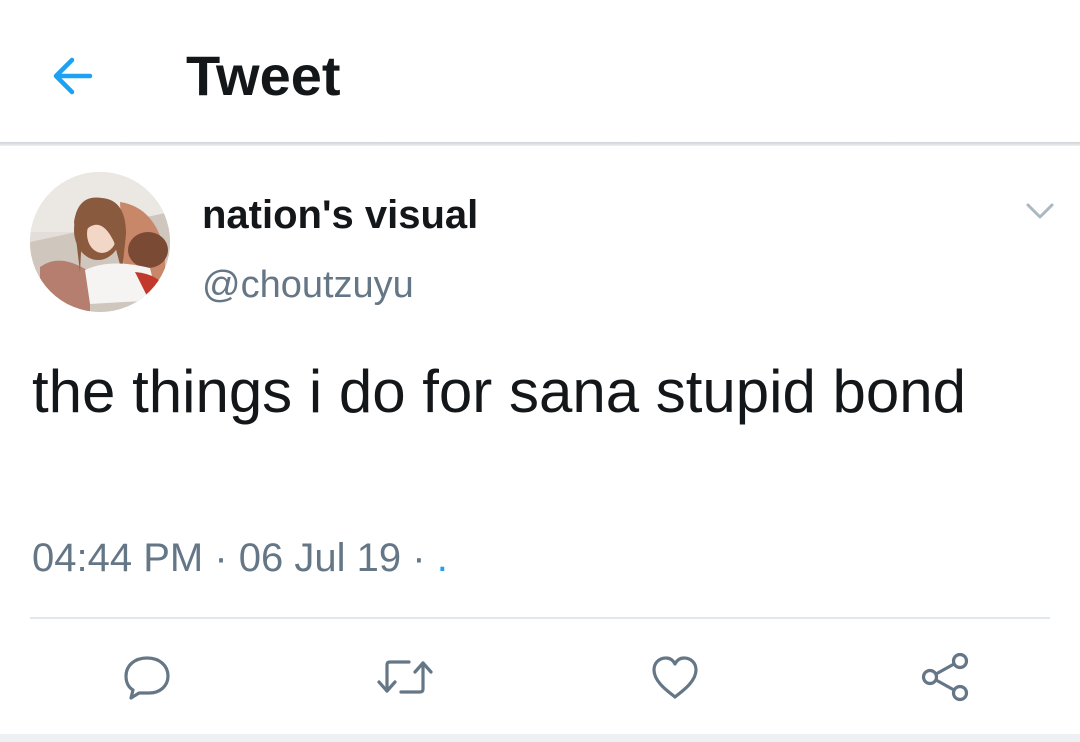 This screenshot has height=742, width=1080. I want to click on chevron-down-icon, so click(1040, 211).